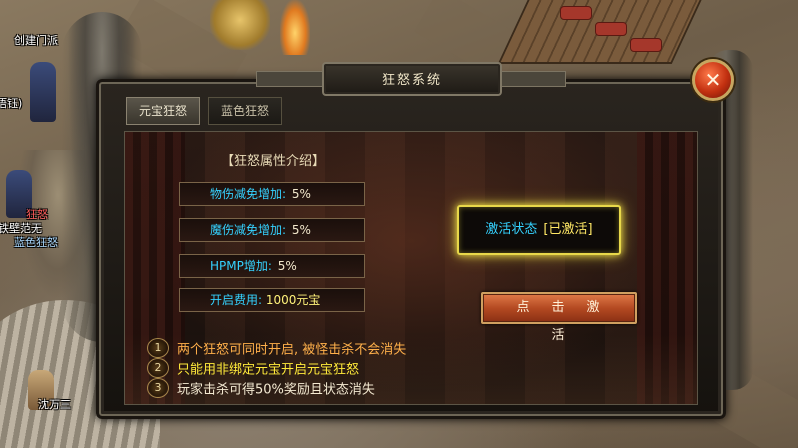 Image resolution: width=798 pixels, height=448 pixels. I want to click on rule-number-badge: 2, so click(158, 368).